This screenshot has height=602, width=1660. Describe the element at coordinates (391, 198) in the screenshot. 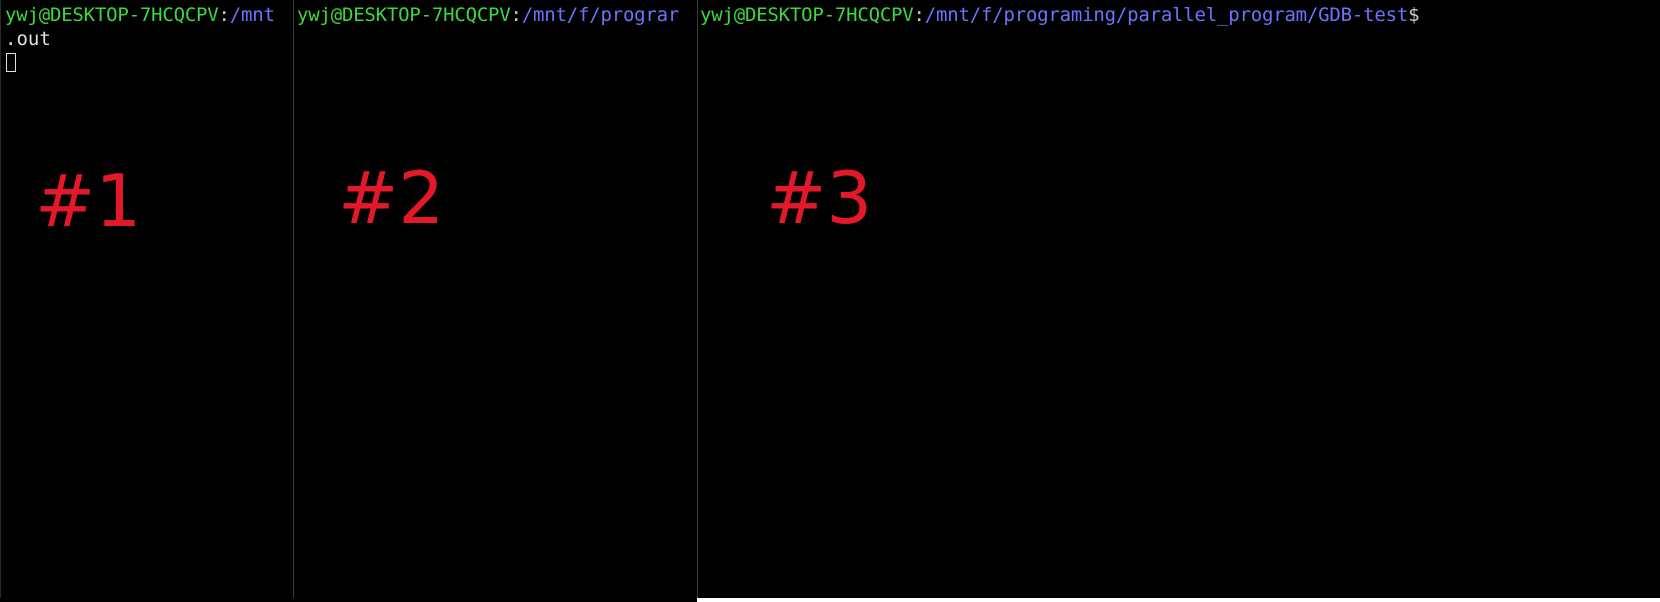

I see `pane-annotation-label: #2` at that location.